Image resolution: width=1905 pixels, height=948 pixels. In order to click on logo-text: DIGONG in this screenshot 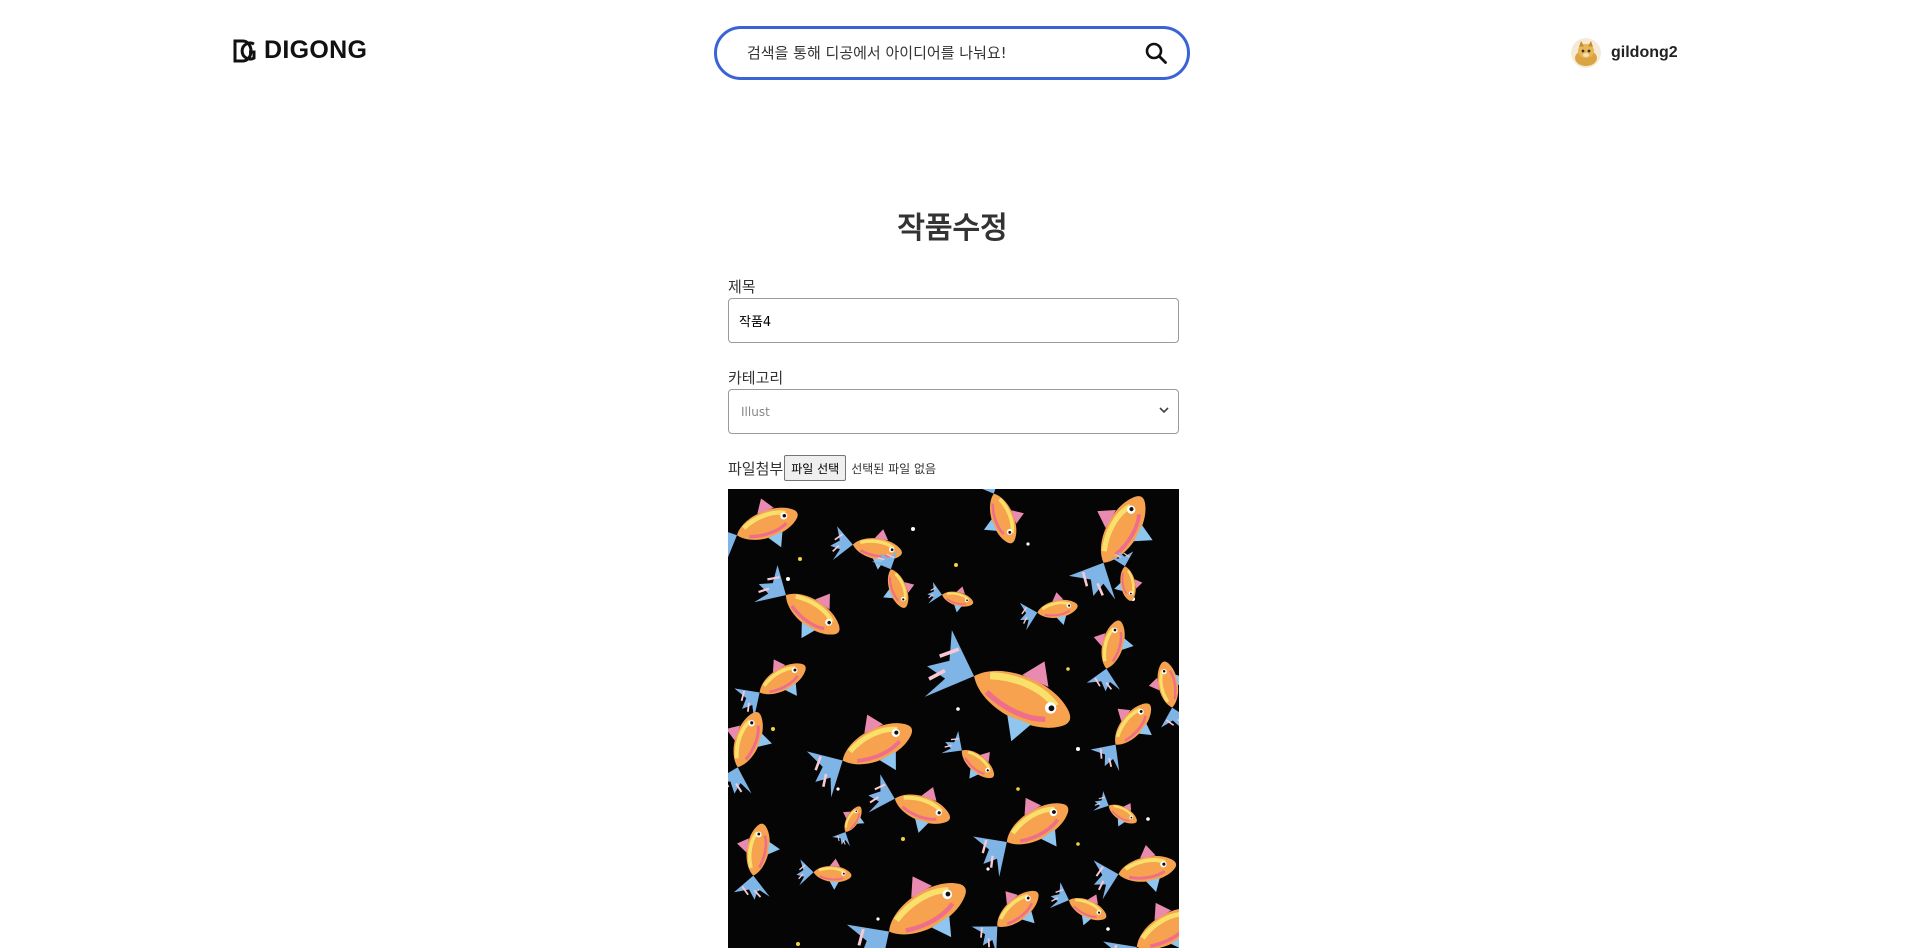, I will do `click(316, 50)`.